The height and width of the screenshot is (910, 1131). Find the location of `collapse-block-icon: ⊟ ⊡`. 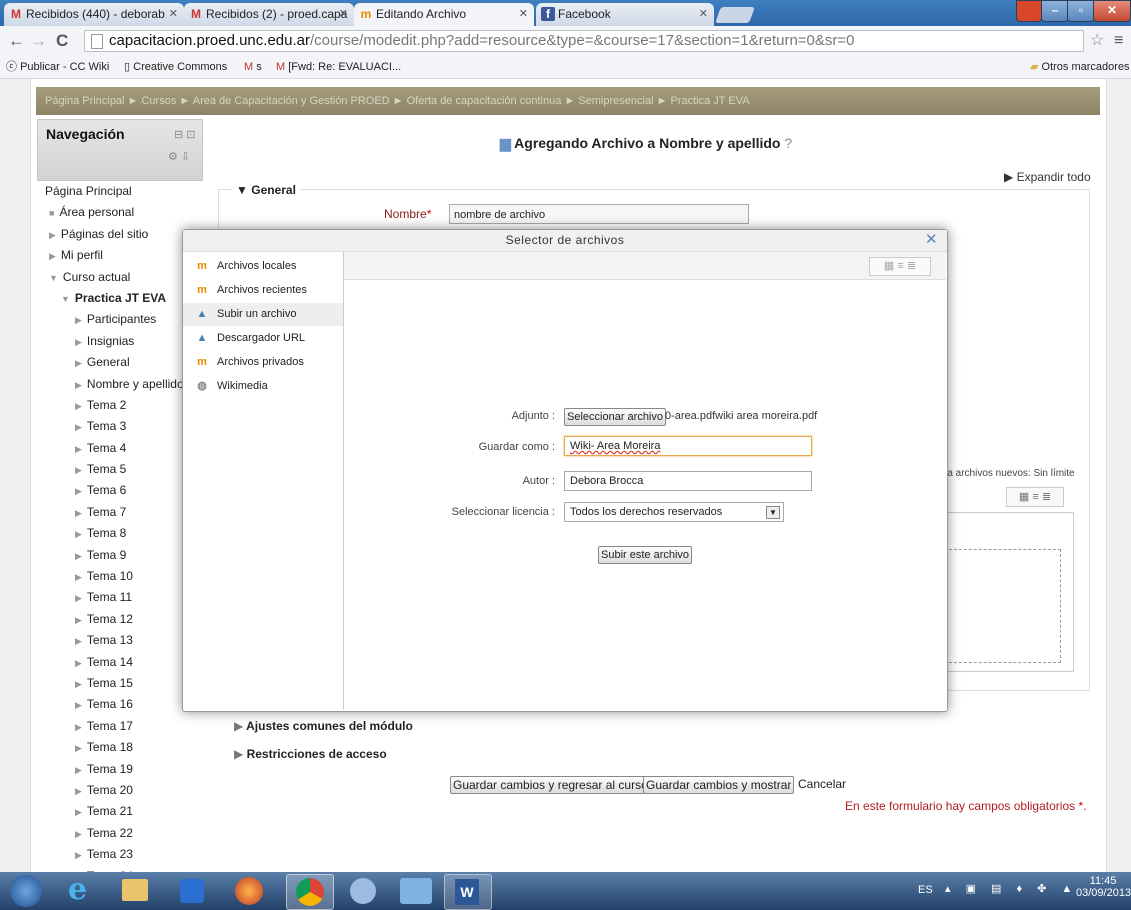

collapse-block-icon: ⊟ ⊡ is located at coordinates (185, 134).